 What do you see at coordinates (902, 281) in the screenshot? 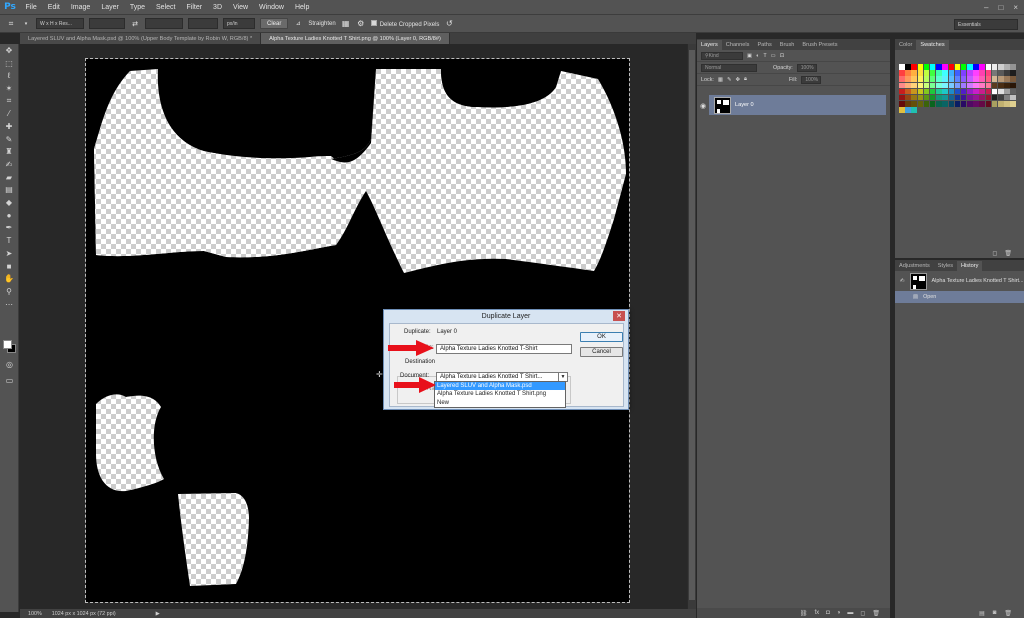
I see `history-brush-icon: ✍` at bounding box center [902, 281].